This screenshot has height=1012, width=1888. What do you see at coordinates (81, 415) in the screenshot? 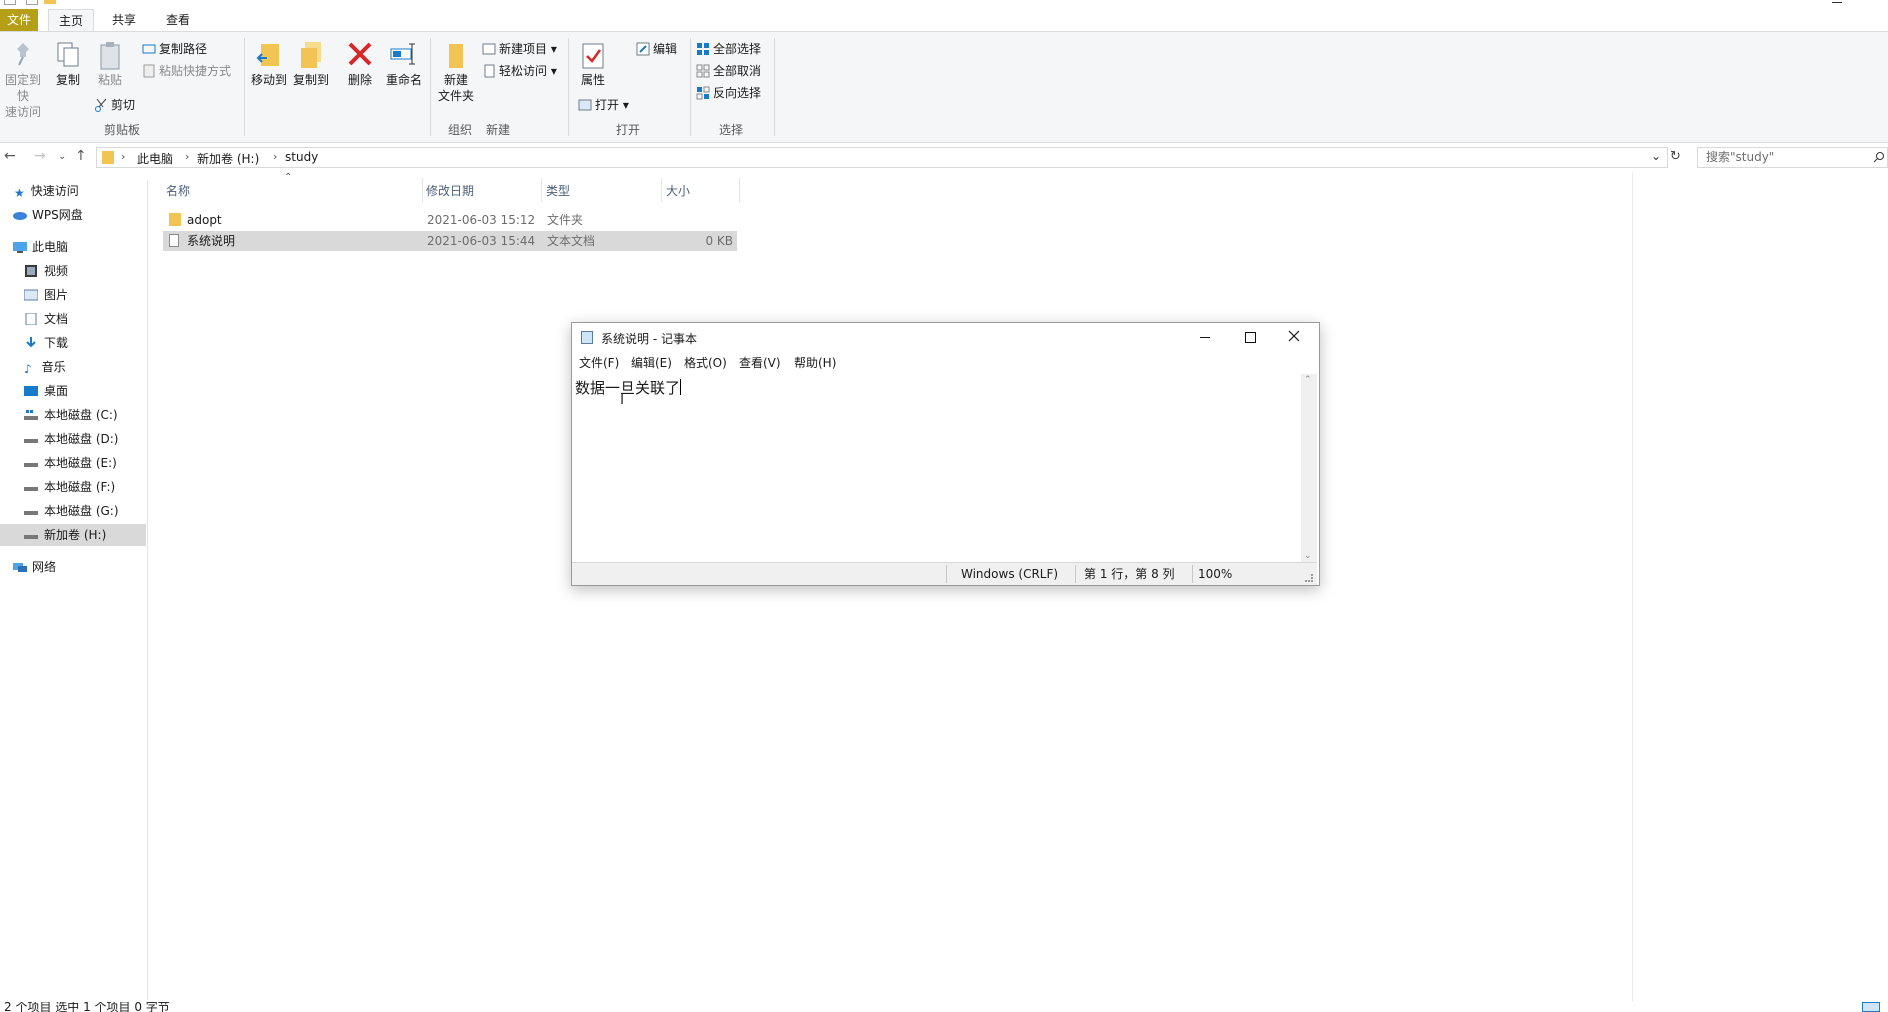
I see `nav-label: 本地磁盘 (C:)` at bounding box center [81, 415].